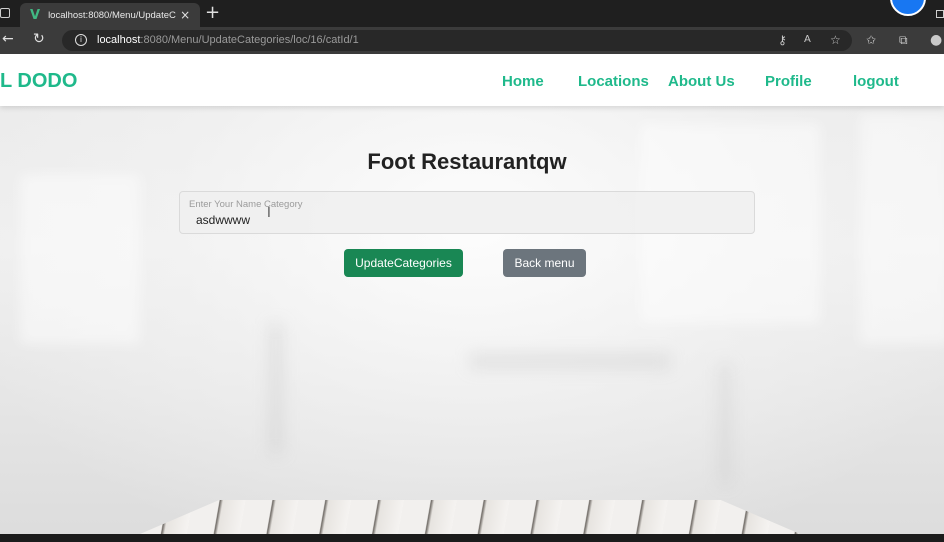  What do you see at coordinates (35, 15) in the screenshot?
I see `vue-favicon-icon: V` at bounding box center [35, 15].